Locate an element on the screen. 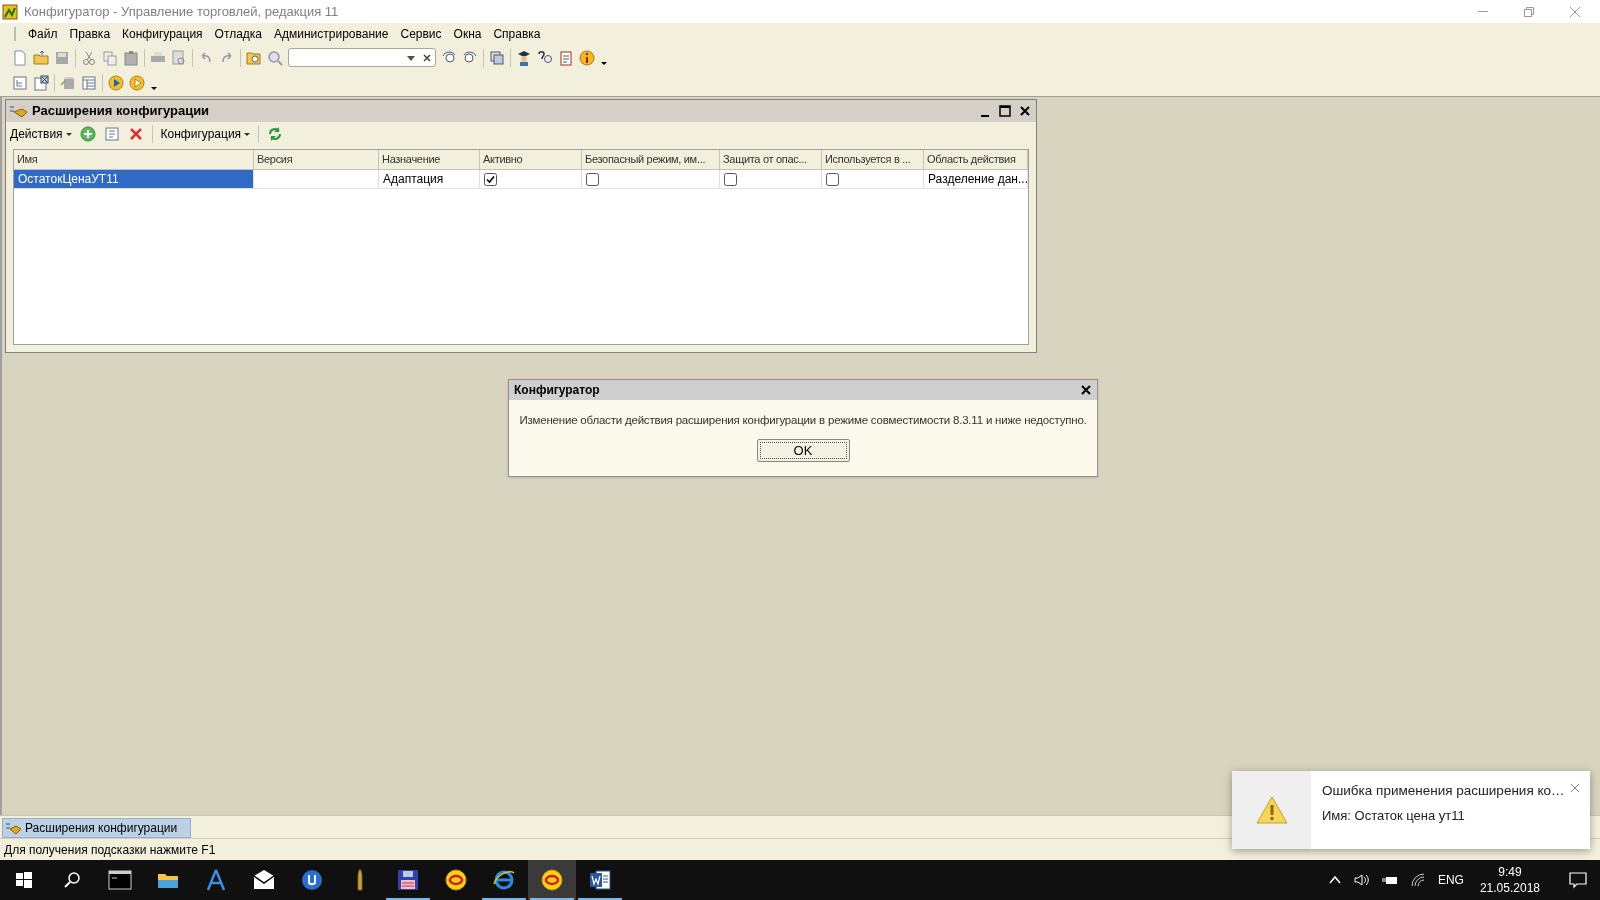 This screenshot has width=1600, height=900. find-in-folder-icon is located at coordinates (254, 57).